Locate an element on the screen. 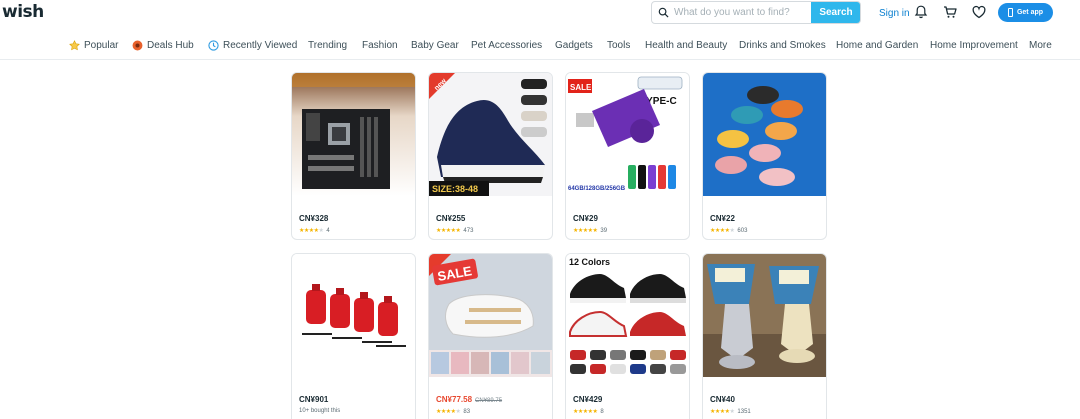 The height and width of the screenshot is (419, 1080). nav-item-trending: Trending is located at coordinates (327, 45).